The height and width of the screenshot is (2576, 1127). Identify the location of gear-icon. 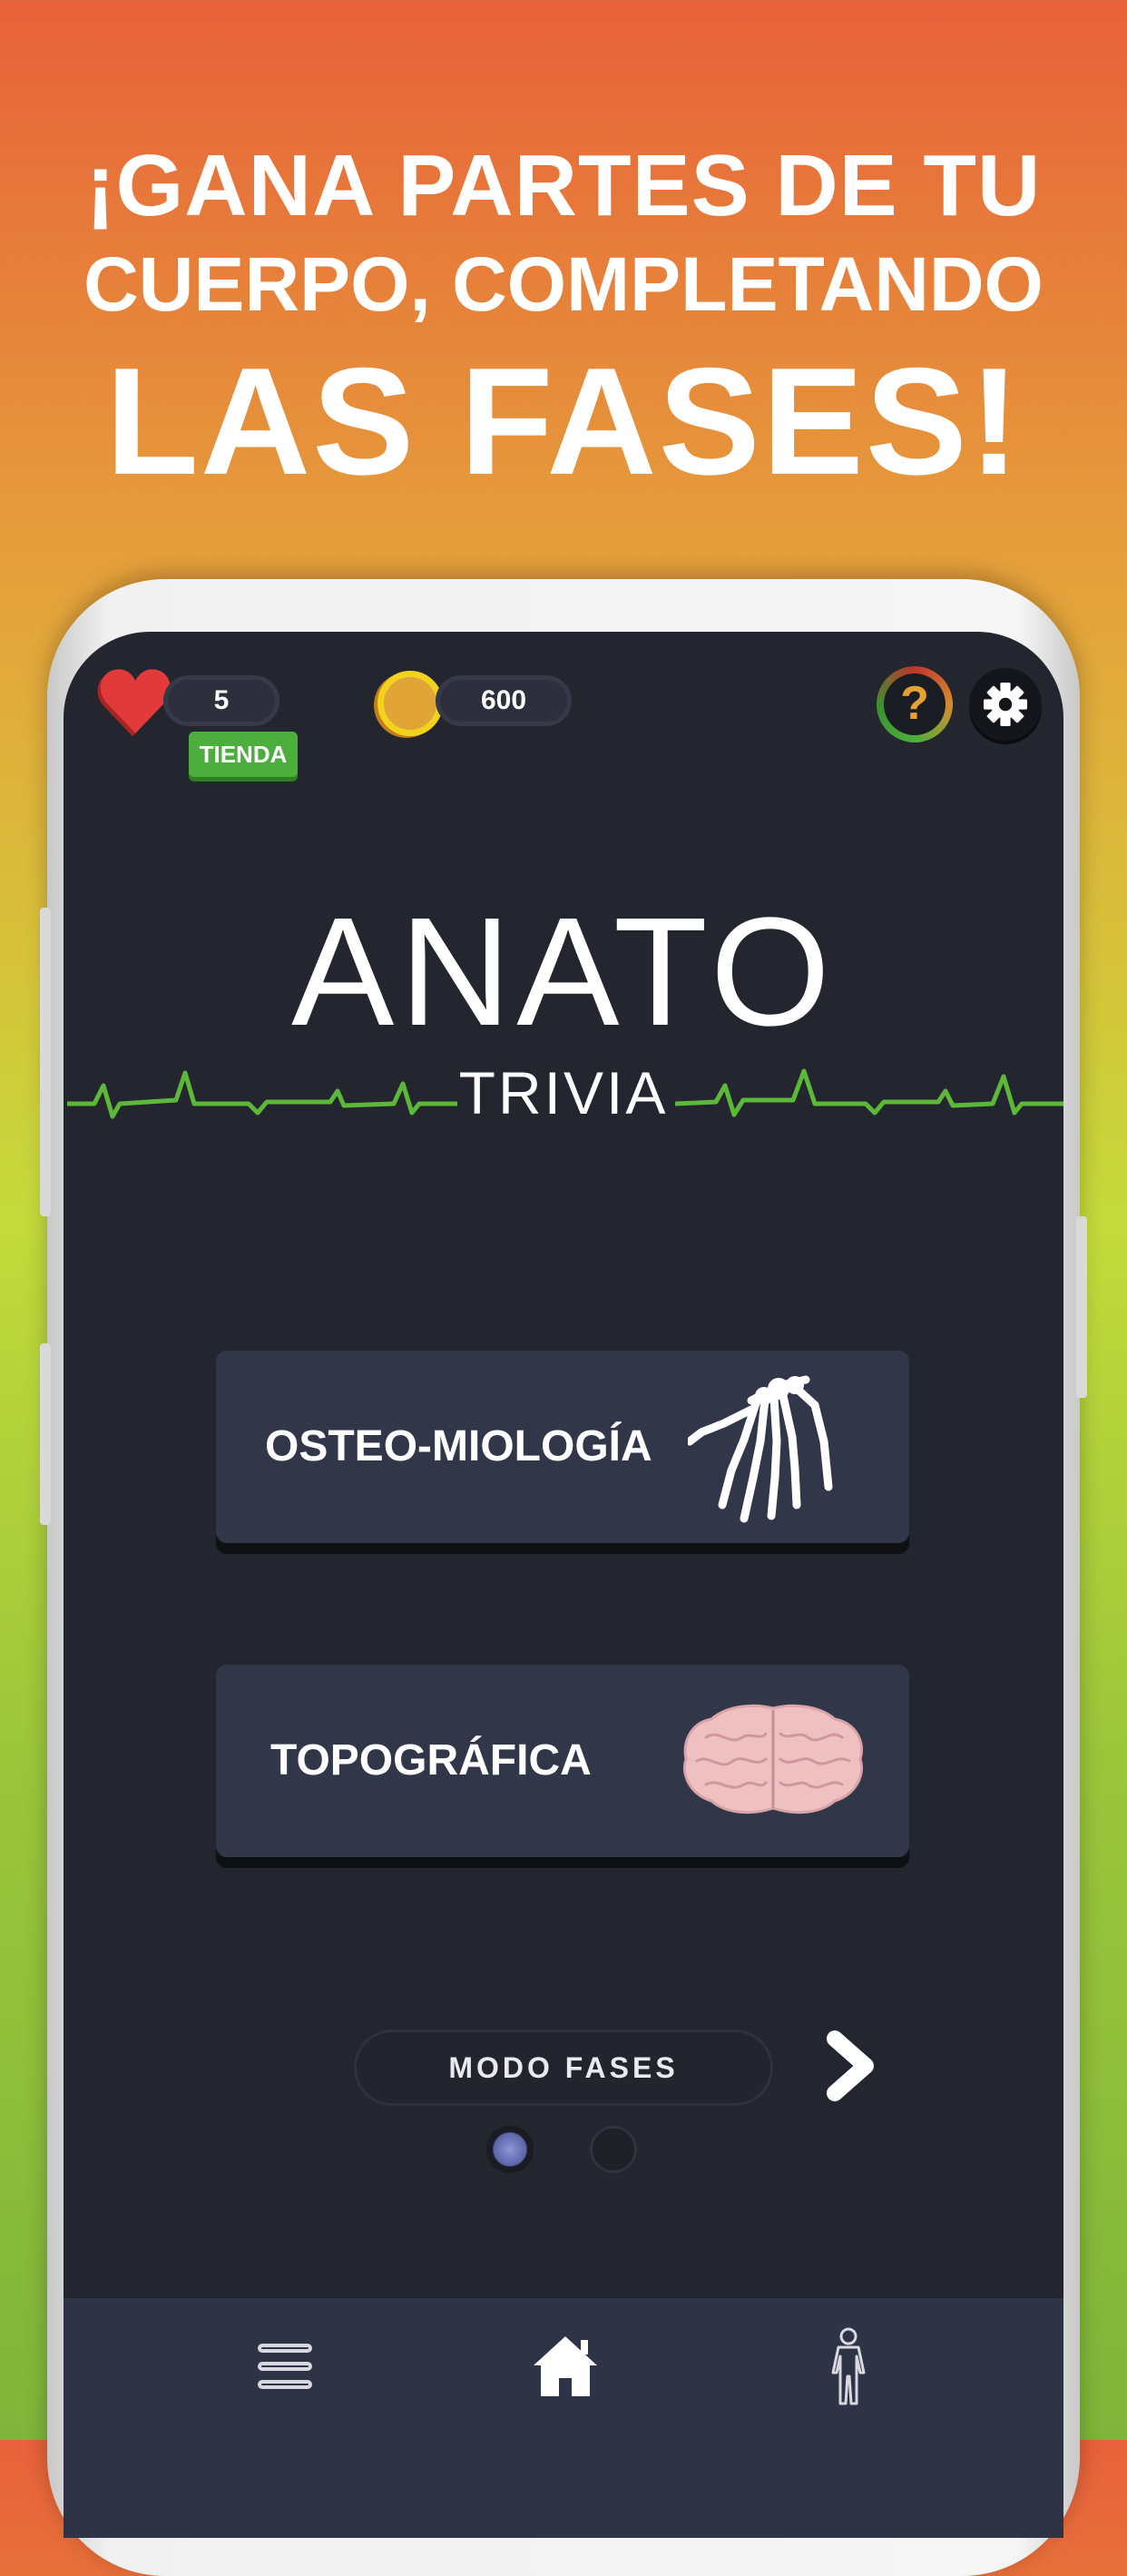
(1005, 704).